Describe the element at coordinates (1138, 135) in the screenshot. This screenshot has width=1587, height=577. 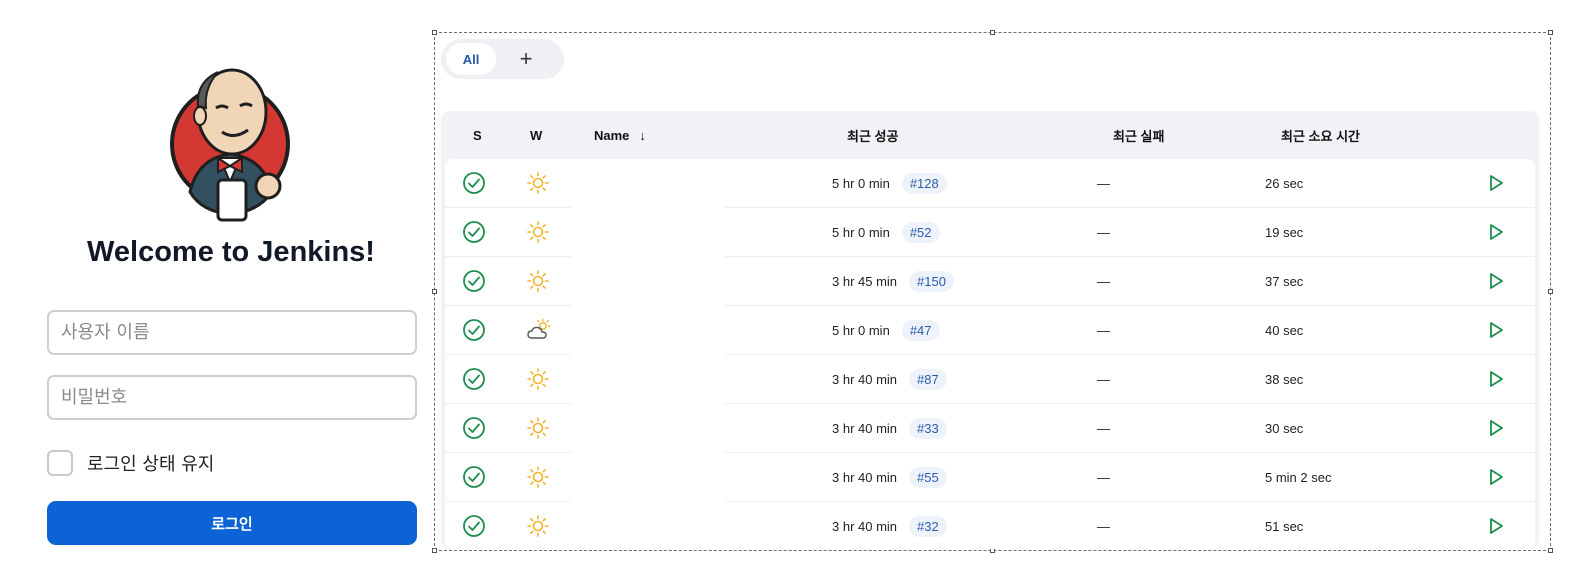
I see `column-last-failure: 최근 실패` at that location.